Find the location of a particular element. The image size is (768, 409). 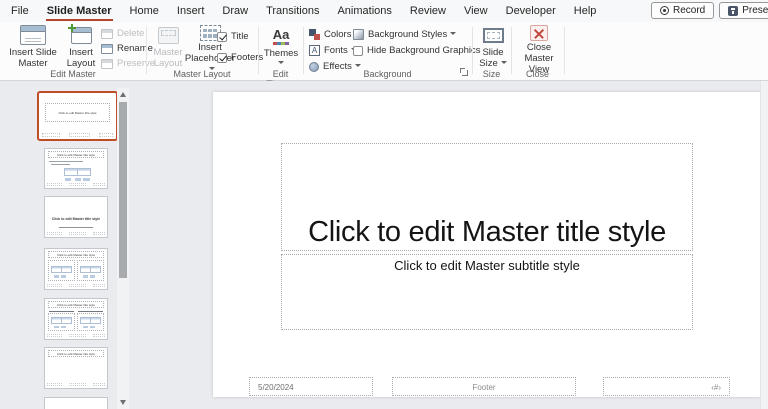

footers-checkbox is located at coordinates (222, 57).